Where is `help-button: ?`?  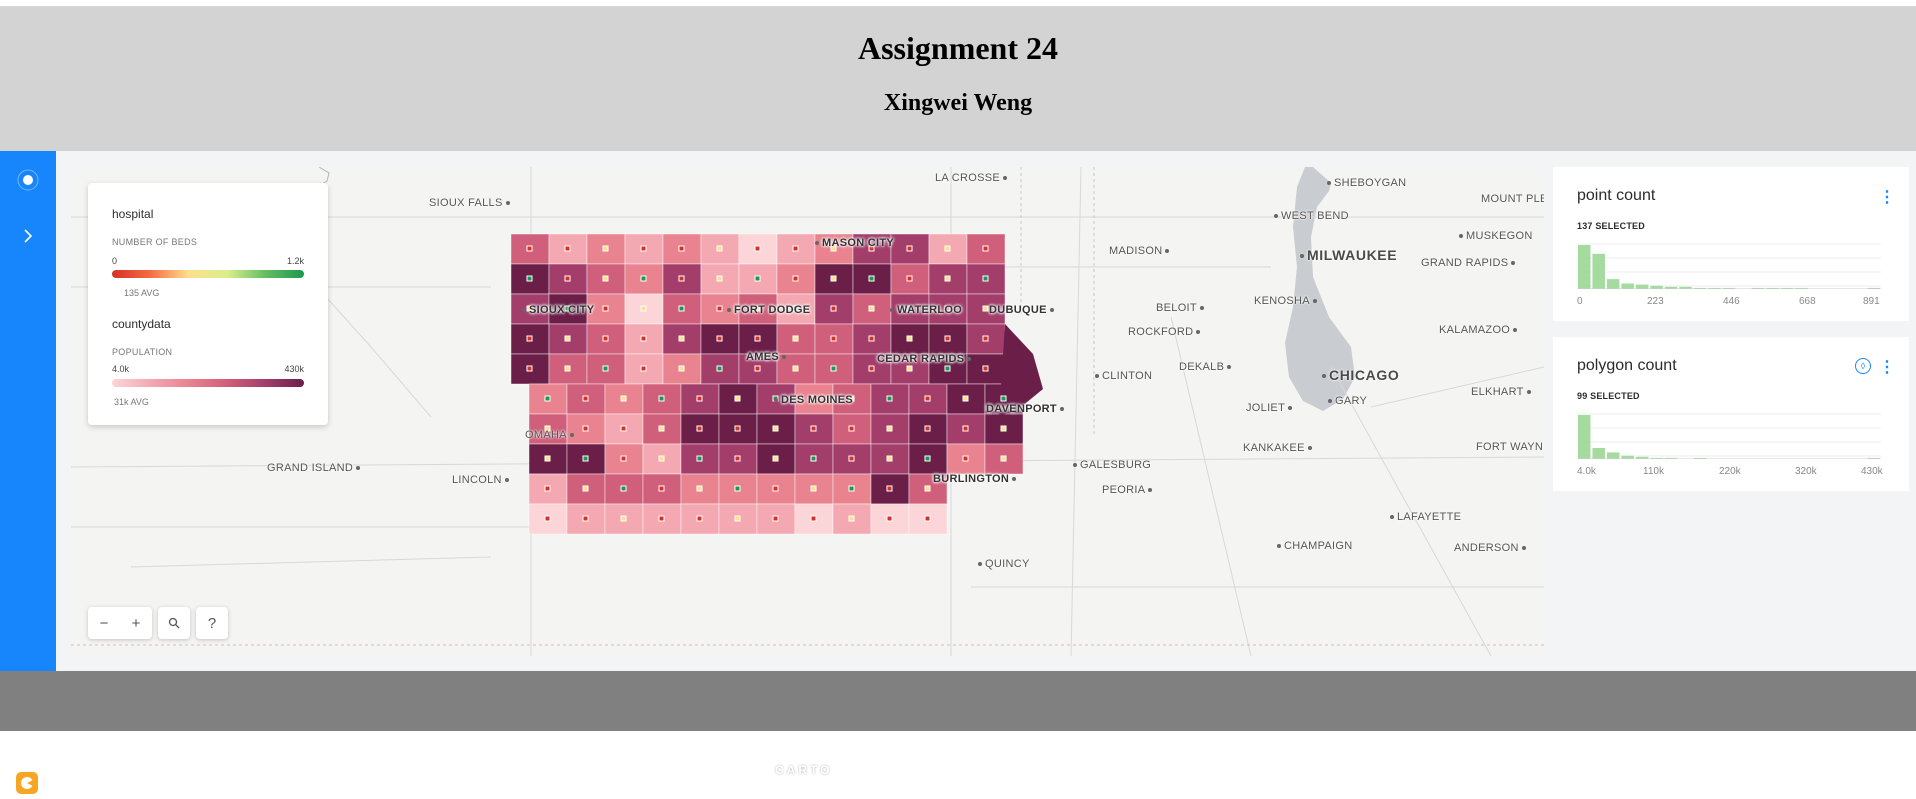
help-button: ? is located at coordinates (212, 623).